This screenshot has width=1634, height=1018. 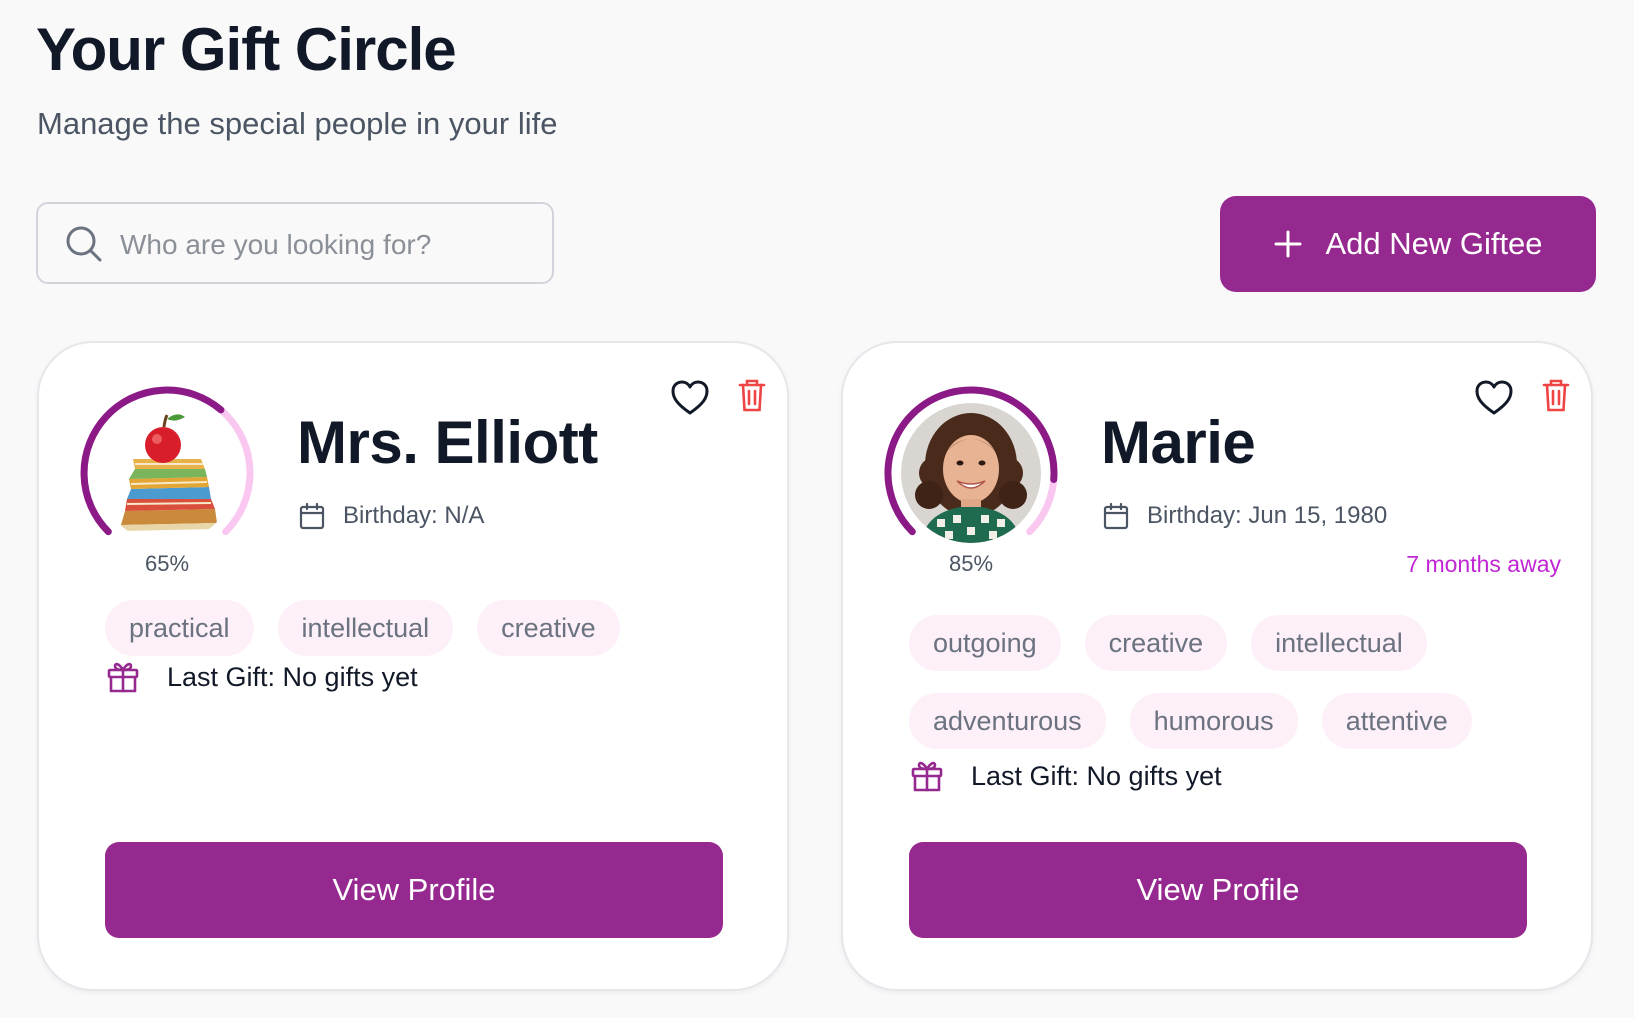 I want to click on birthday-text: Birthday: N/A, so click(x=414, y=515).